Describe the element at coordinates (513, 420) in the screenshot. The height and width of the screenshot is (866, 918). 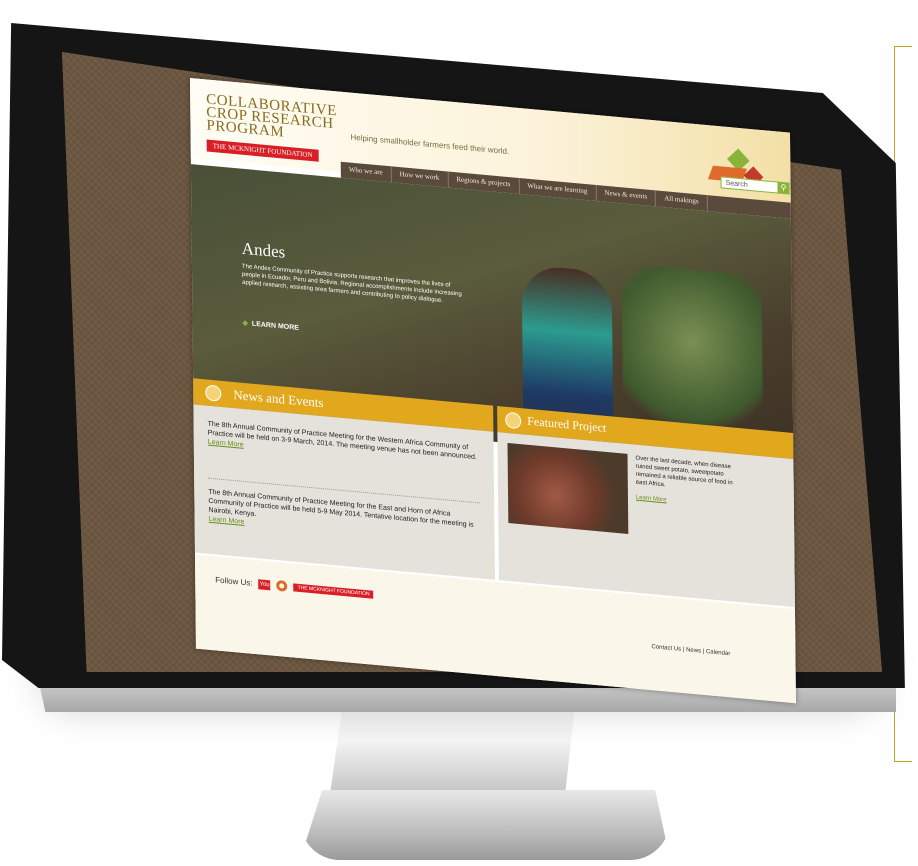
I see `featured-icon` at that location.